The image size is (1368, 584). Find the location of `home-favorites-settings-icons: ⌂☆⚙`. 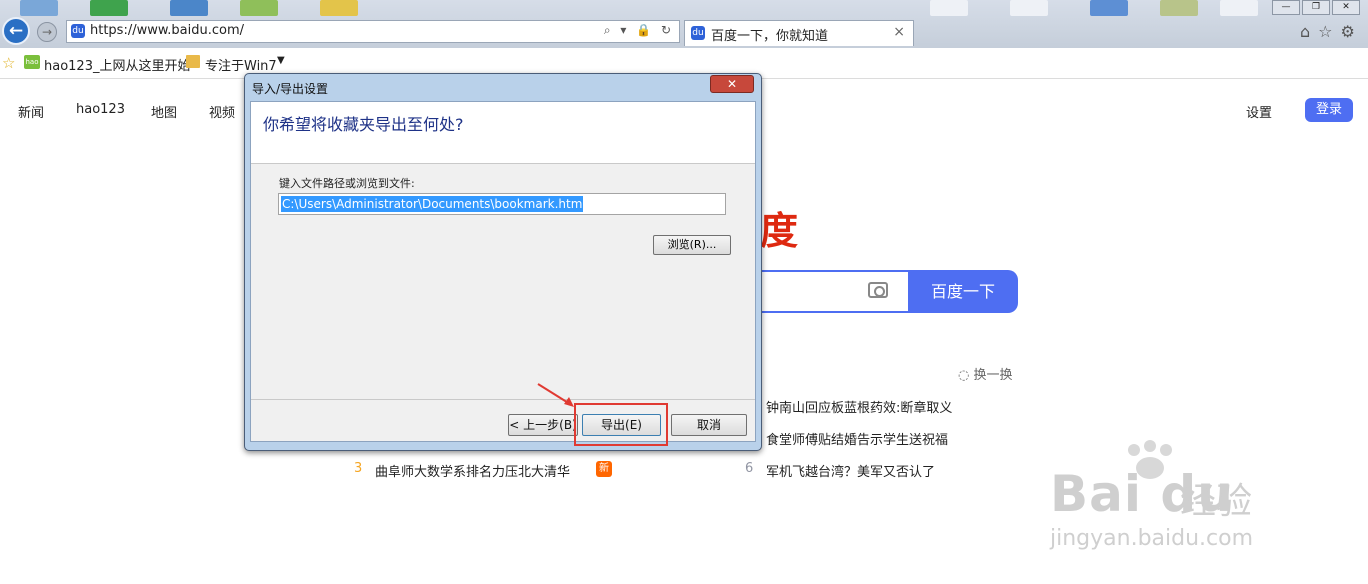

home-favorites-settings-icons: ⌂☆⚙ is located at coordinates (1331, 31).